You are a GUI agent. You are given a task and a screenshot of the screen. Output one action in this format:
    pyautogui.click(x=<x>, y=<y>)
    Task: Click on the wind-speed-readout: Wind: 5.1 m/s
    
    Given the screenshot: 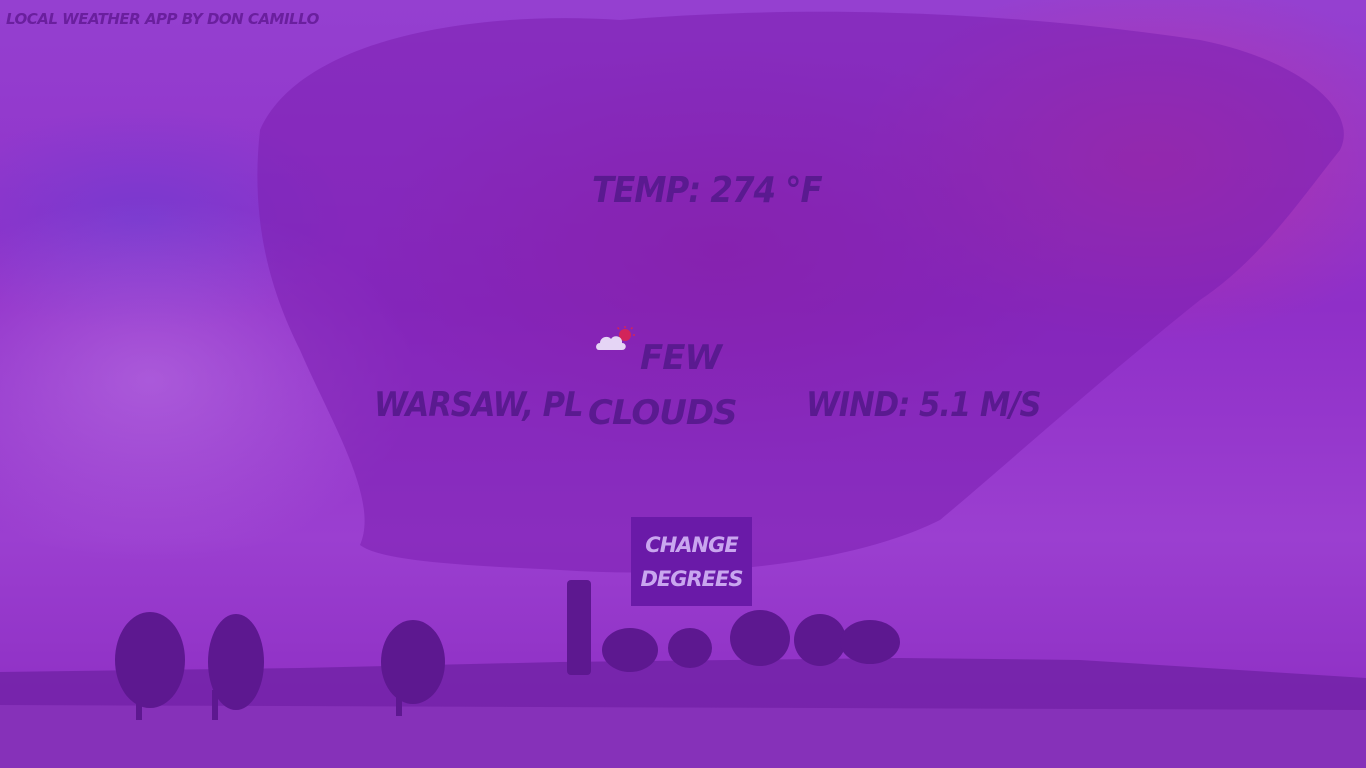 What is the action you would take?
    pyautogui.click(x=923, y=405)
    